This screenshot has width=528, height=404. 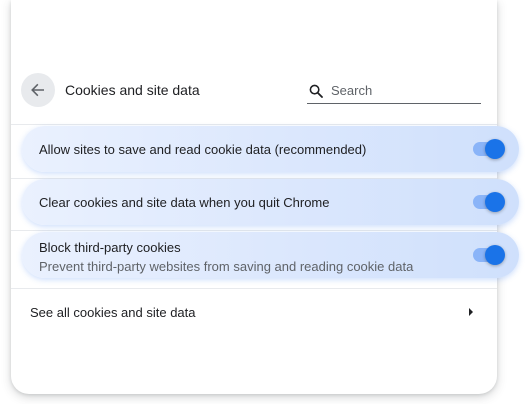 I want to click on see-all-cookies-label: See all cookies and site data, so click(x=113, y=312).